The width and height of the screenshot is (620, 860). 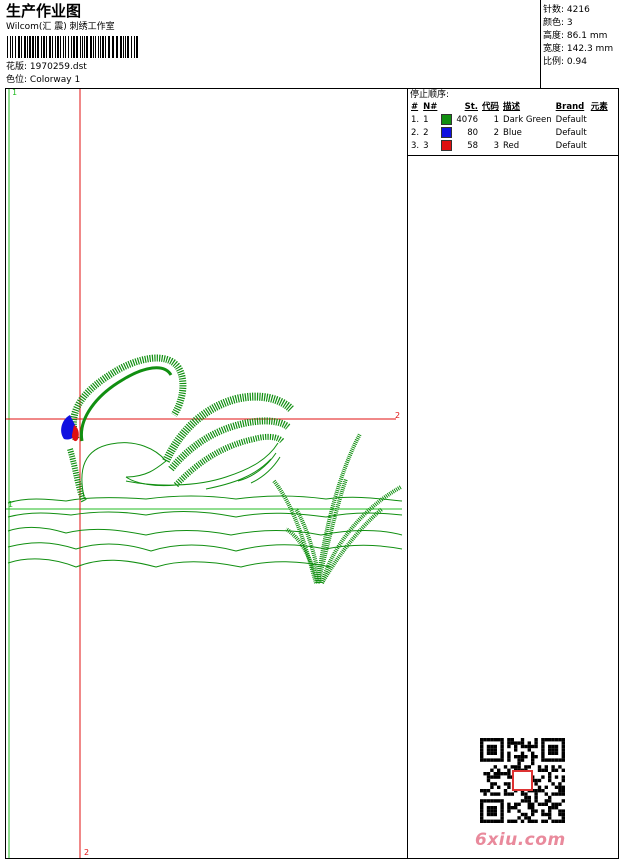 I want to click on col-n: N#, so click(x=430, y=107).